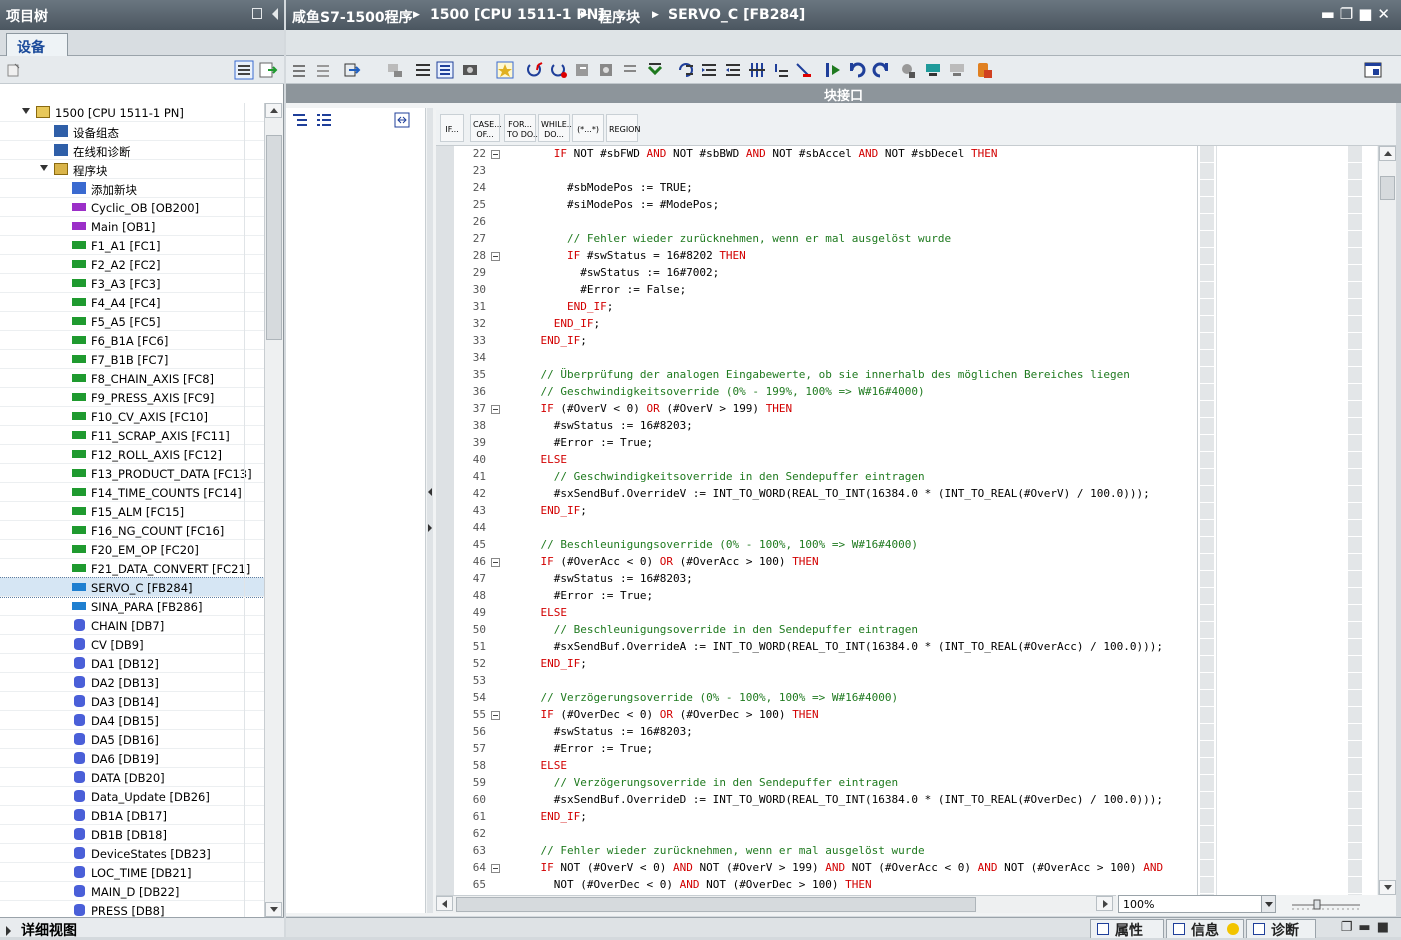 The image size is (1401, 940). I want to click on tree-item: MAIN_D [DB22], so click(132, 891).